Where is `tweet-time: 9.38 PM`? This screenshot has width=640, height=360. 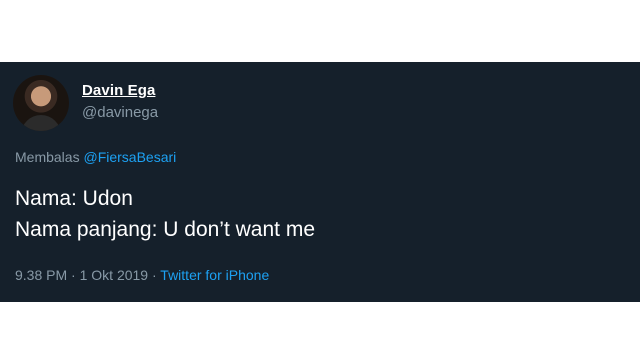
tweet-time: 9.38 PM is located at coordinates (41, 275).